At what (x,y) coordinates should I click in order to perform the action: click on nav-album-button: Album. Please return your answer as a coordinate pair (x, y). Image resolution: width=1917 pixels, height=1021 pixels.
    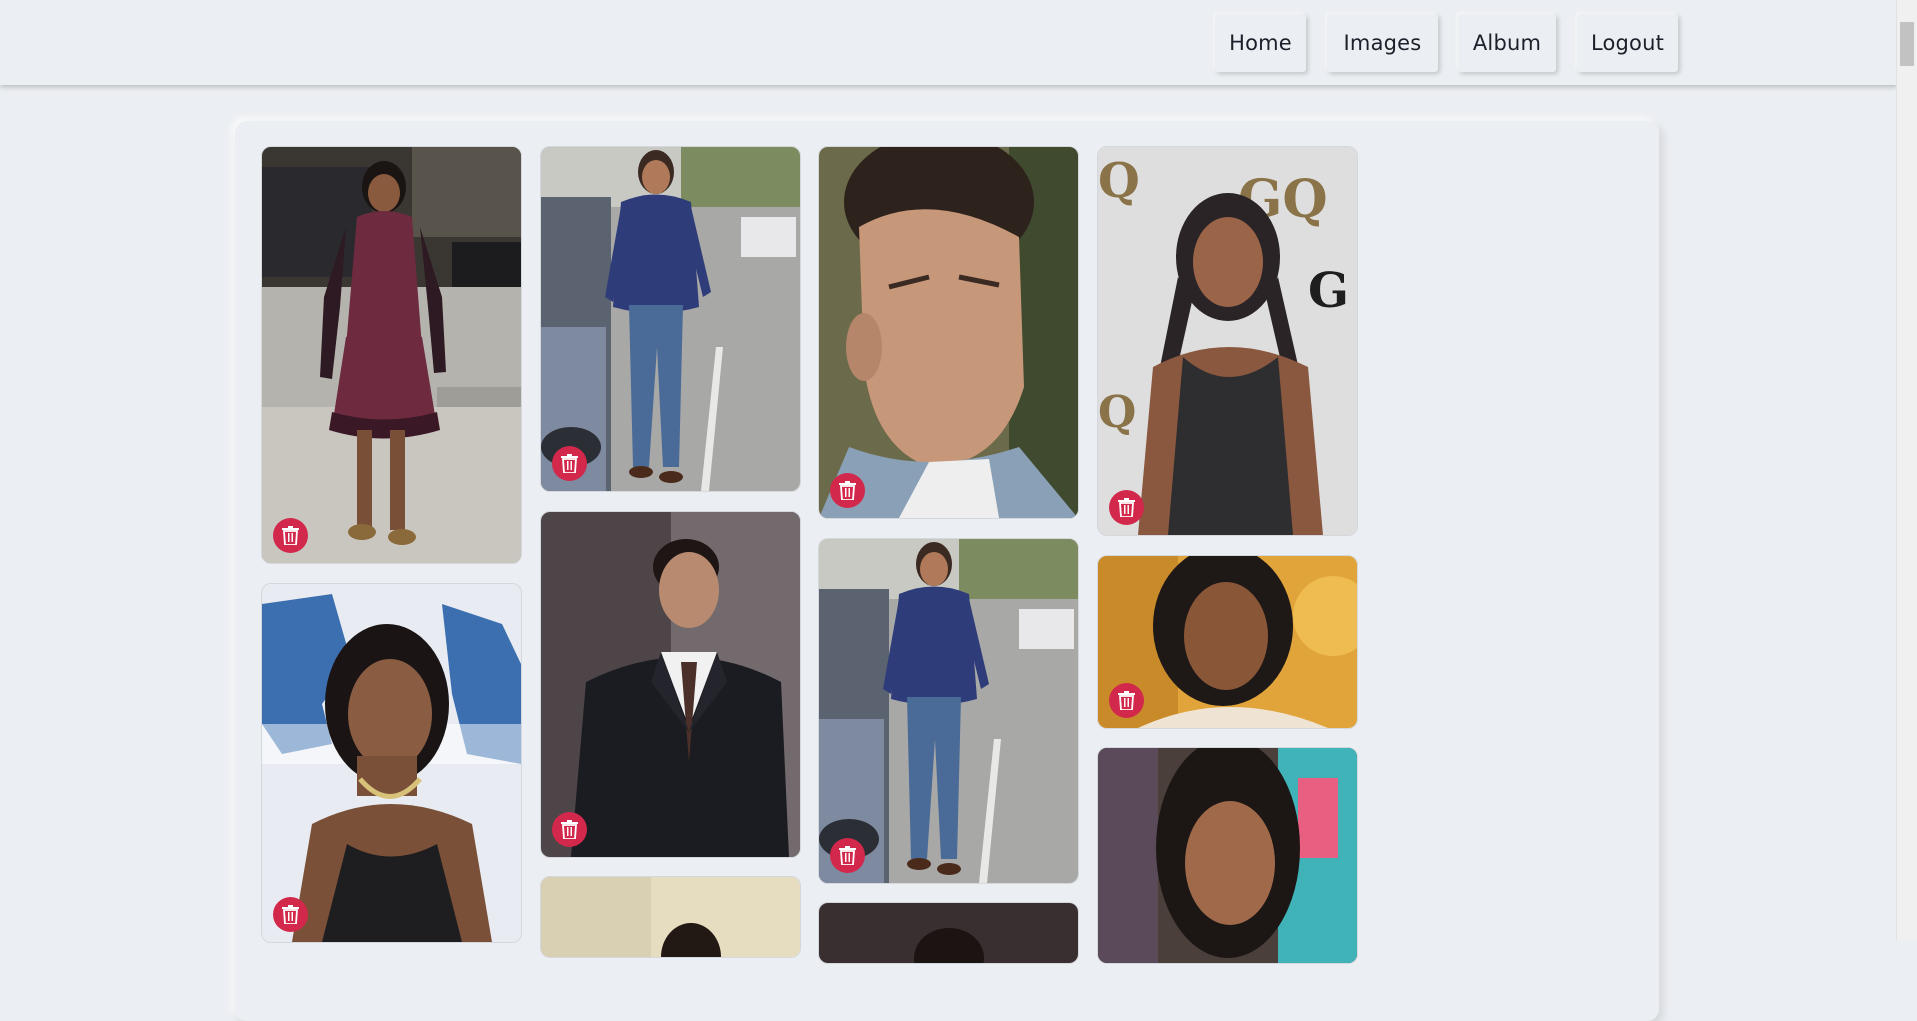
    Looking at the image, I should click on (1507, 43).